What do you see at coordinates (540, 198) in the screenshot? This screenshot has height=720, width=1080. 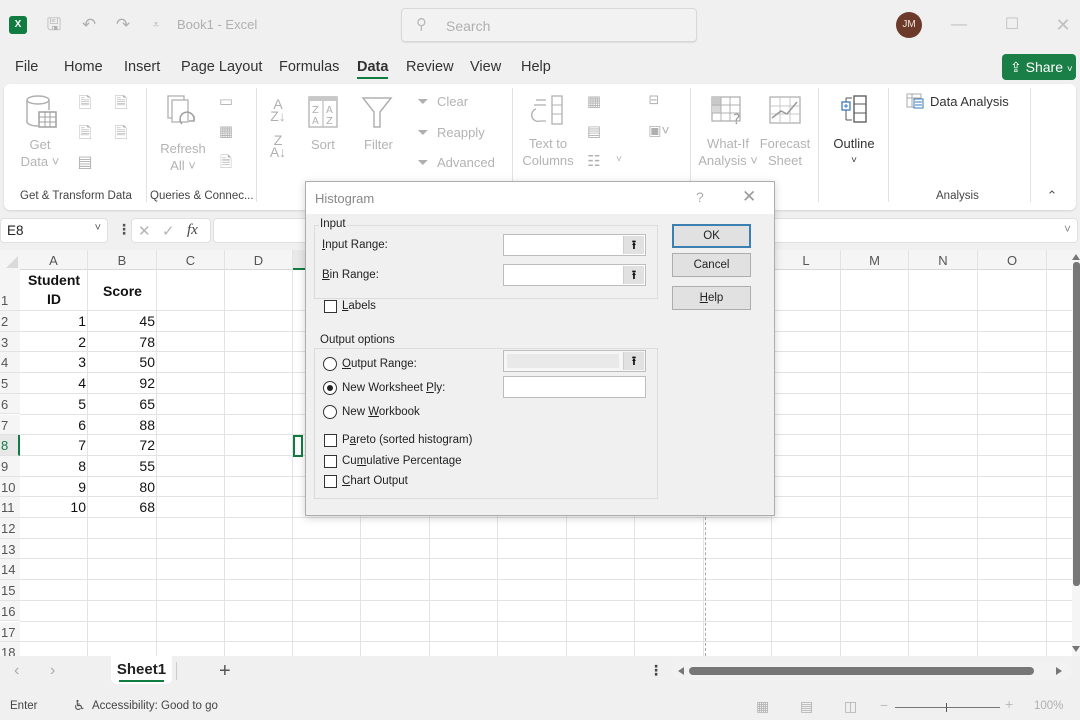 I see `dialog-title-bar: Histogram ? ✕` at bounding box center [540, 198].